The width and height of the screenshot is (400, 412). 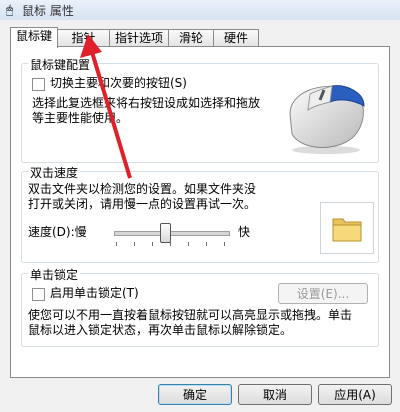 What do you see at coordinates (48, 11) in the screenshot?
I see `window-title: 鼠标 属性` at bounding box center [48, 11].